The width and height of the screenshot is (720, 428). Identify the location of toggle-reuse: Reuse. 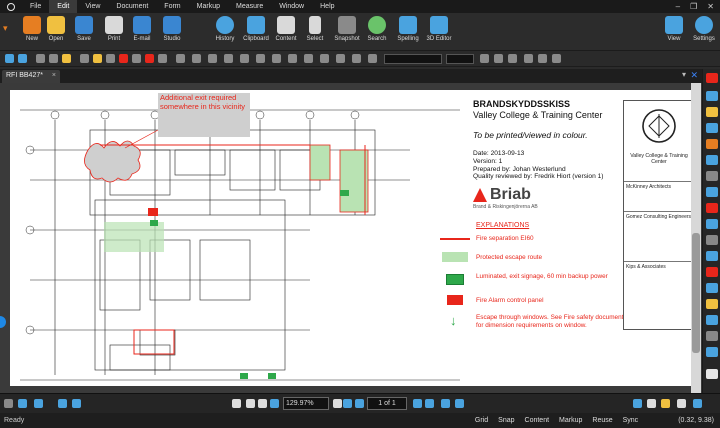
(602, 420).